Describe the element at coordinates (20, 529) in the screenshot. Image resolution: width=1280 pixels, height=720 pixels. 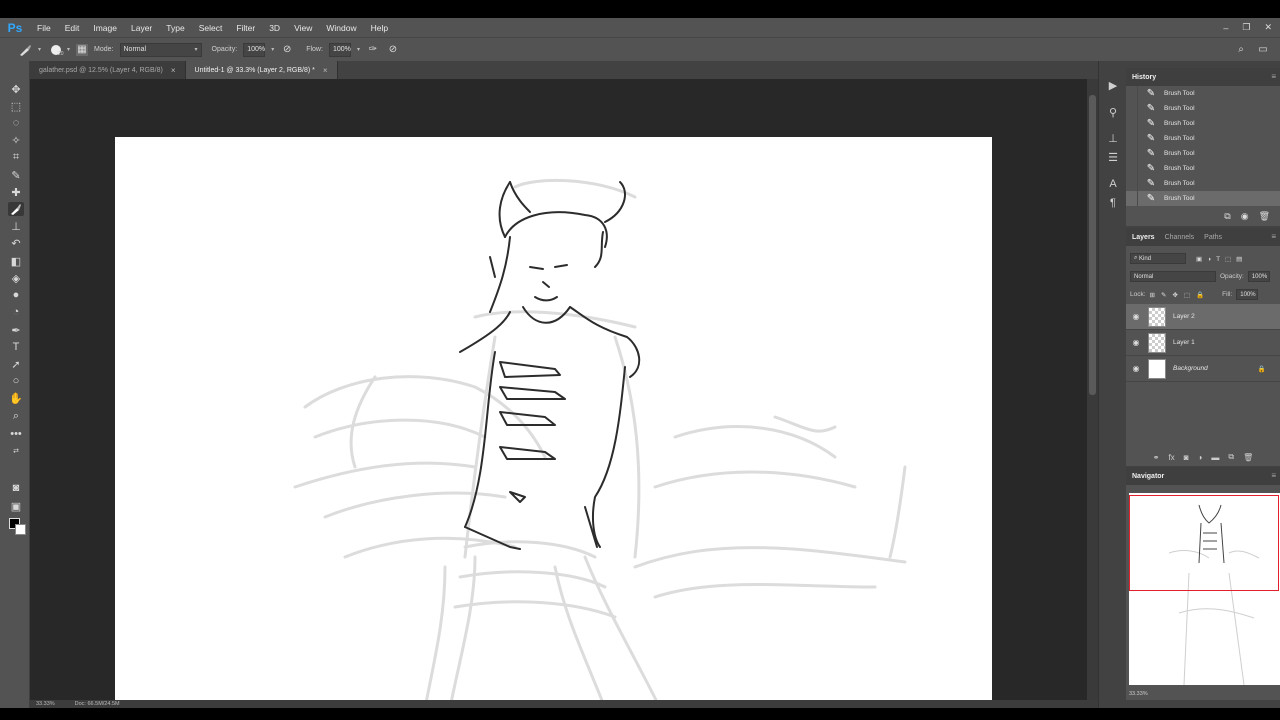
I see `background-color-swatch` at that location.